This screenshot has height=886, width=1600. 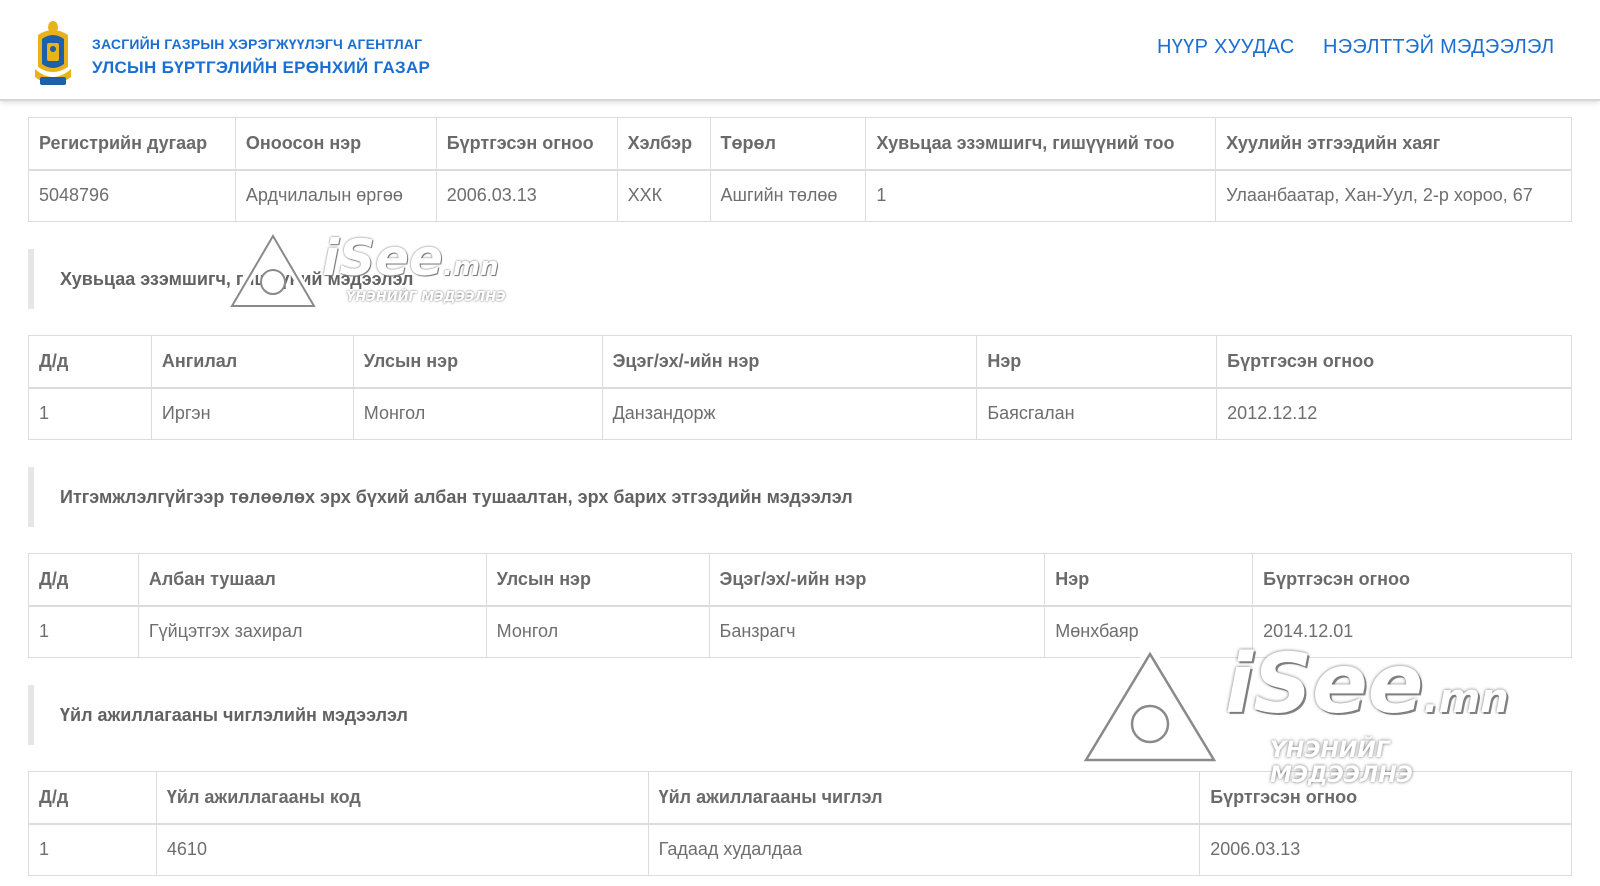 What do you see at coordinates (1097, 413) in the screenshot?
I see `table-cell: Баясгалан` at bounding box center [1097, 413].